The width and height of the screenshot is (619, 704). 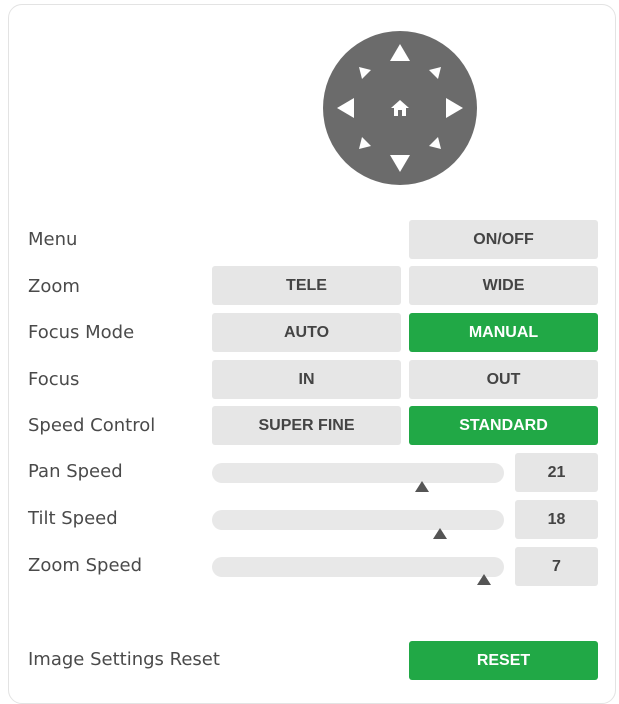 What do you see at coordinates (358, 520) in the screenshot?
I see `tilt-speed-slider` at bounding box center [358, 520].